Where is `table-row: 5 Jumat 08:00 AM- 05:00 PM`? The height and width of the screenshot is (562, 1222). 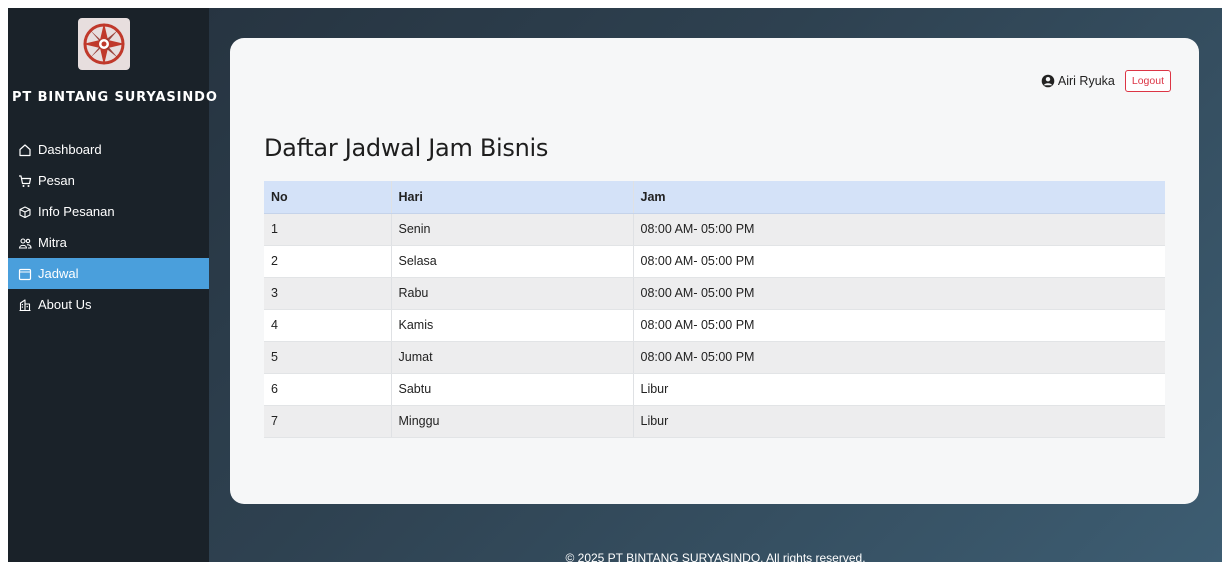 table-row: 5 Jumat 08:00 AM- 05:00 PM is located at coordinates (714, 357).